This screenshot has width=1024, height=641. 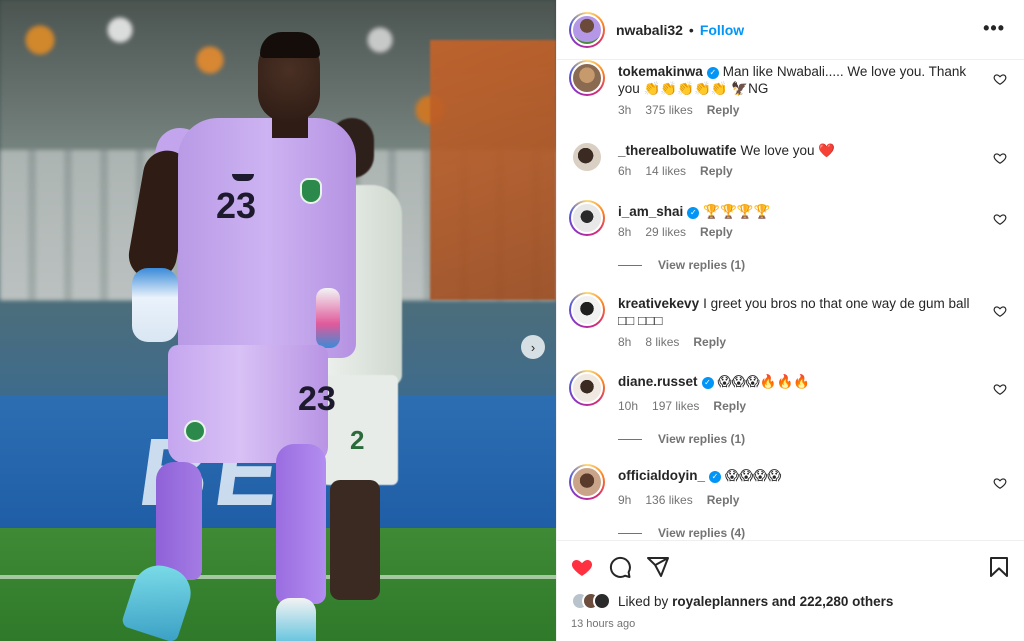 I want to click on shorts-number: 23, so click(x=317, y=399).